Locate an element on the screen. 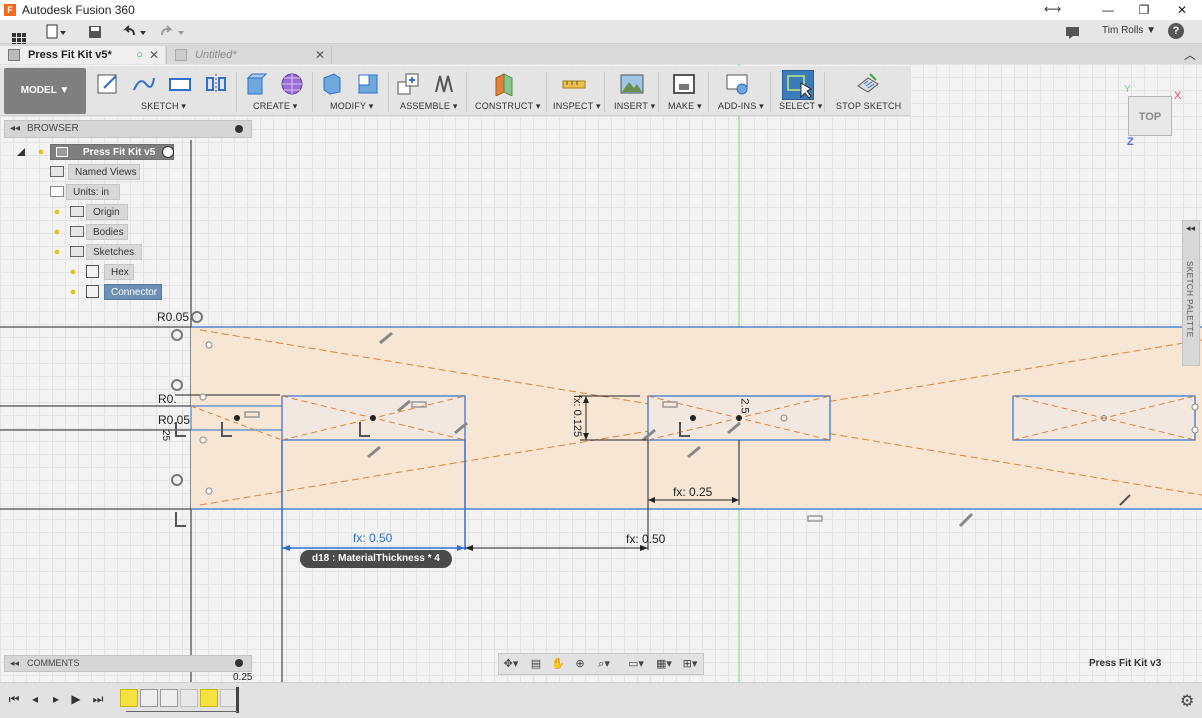 The height and width of the screenshot is (718, 1202). bodies-label: Bodies is located at coordinates (107, 232).